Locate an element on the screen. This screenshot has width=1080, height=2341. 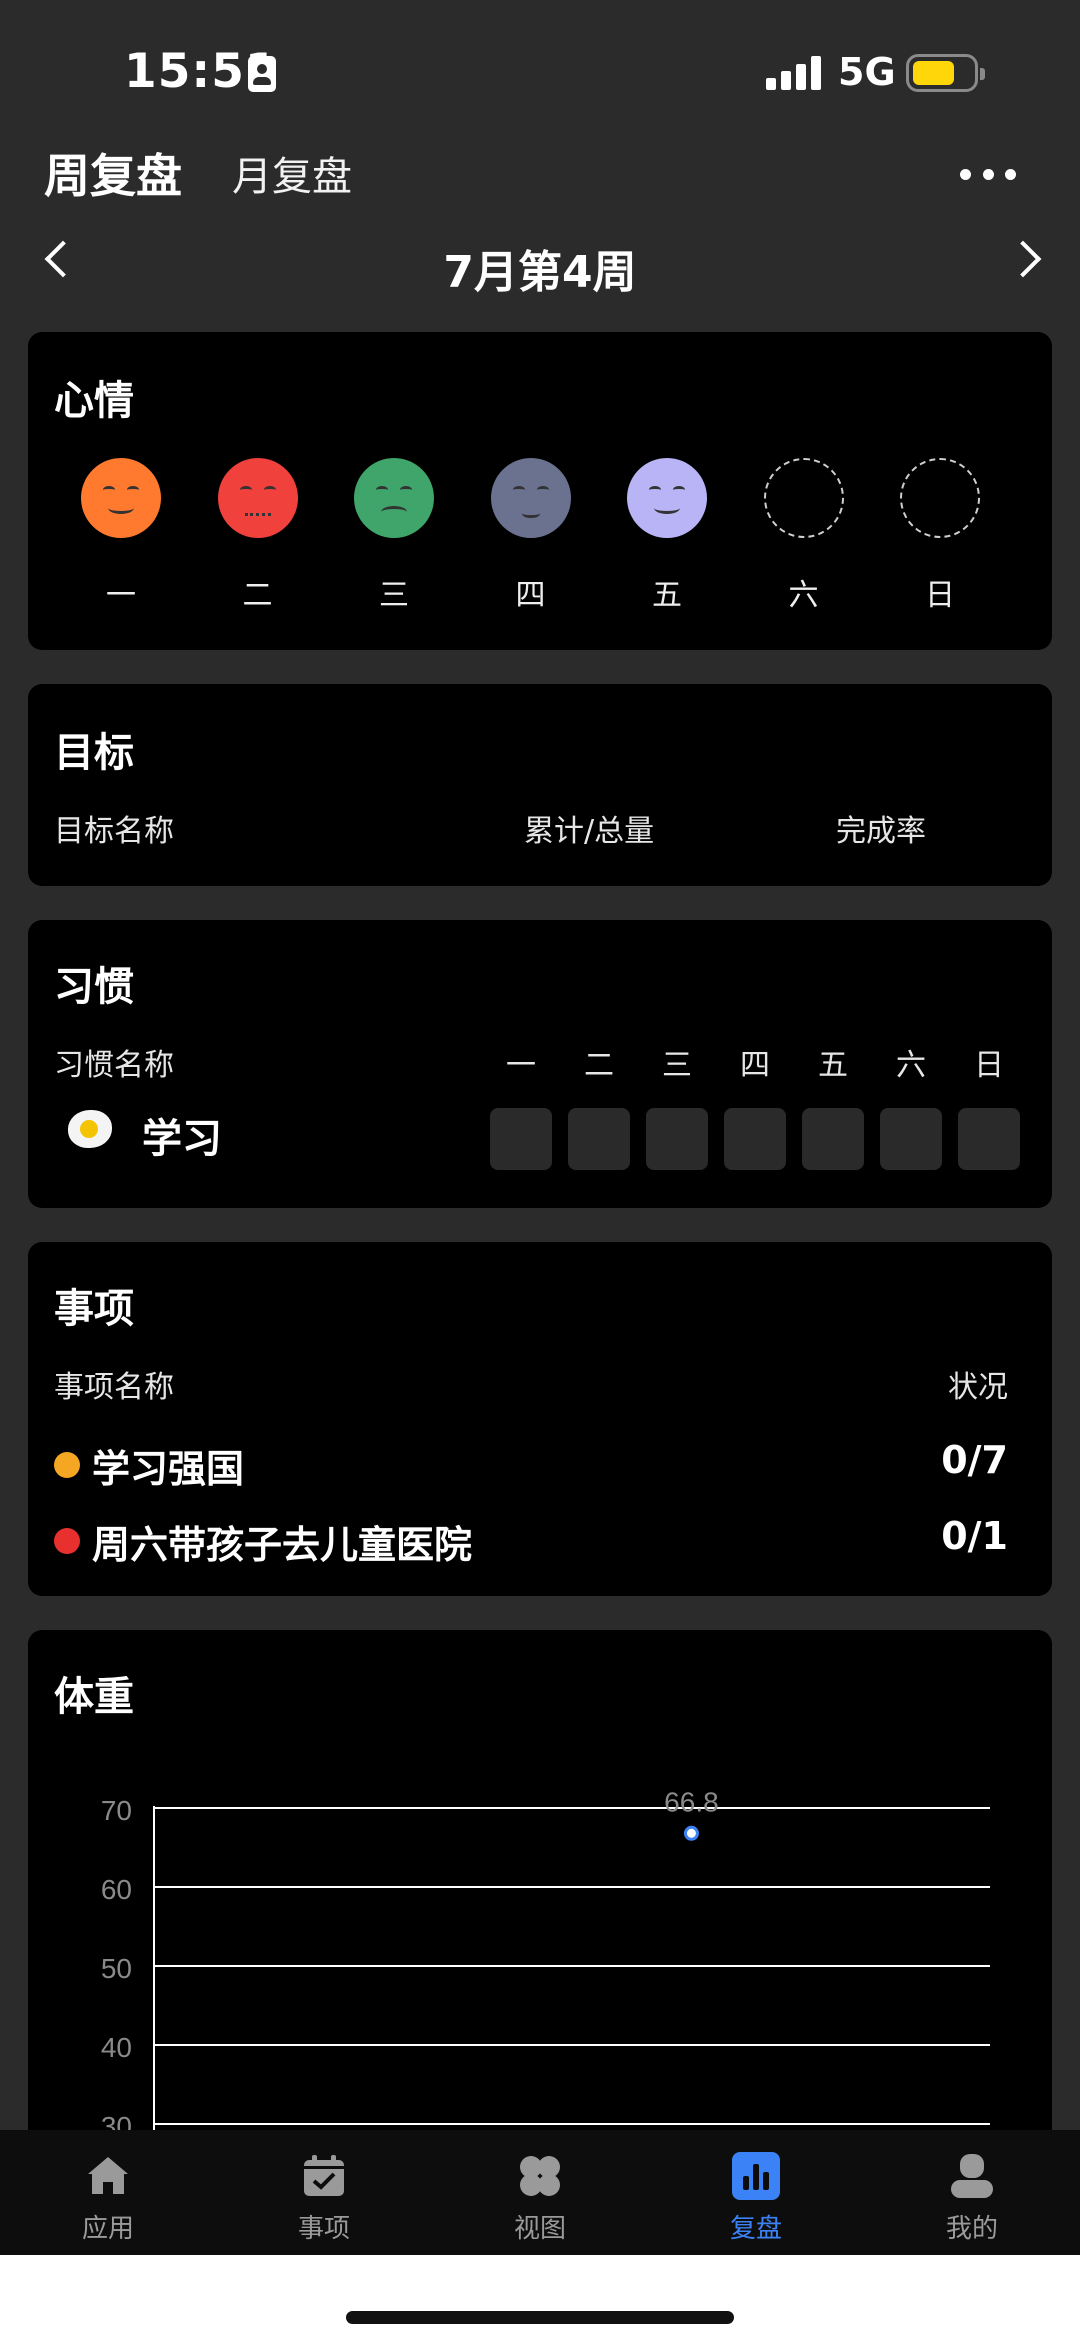
mood-day-label: 五 is located at coordinates (667, 595).